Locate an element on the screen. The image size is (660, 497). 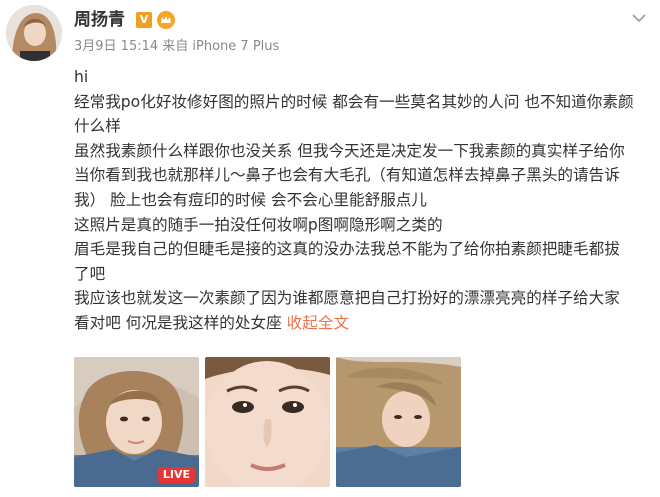
post-line: 我应该也就发这一次素颜了因为谁都愿意把自己打扮好的漂漂亮亮的样子给大家 is located at coordinates (347, 298).